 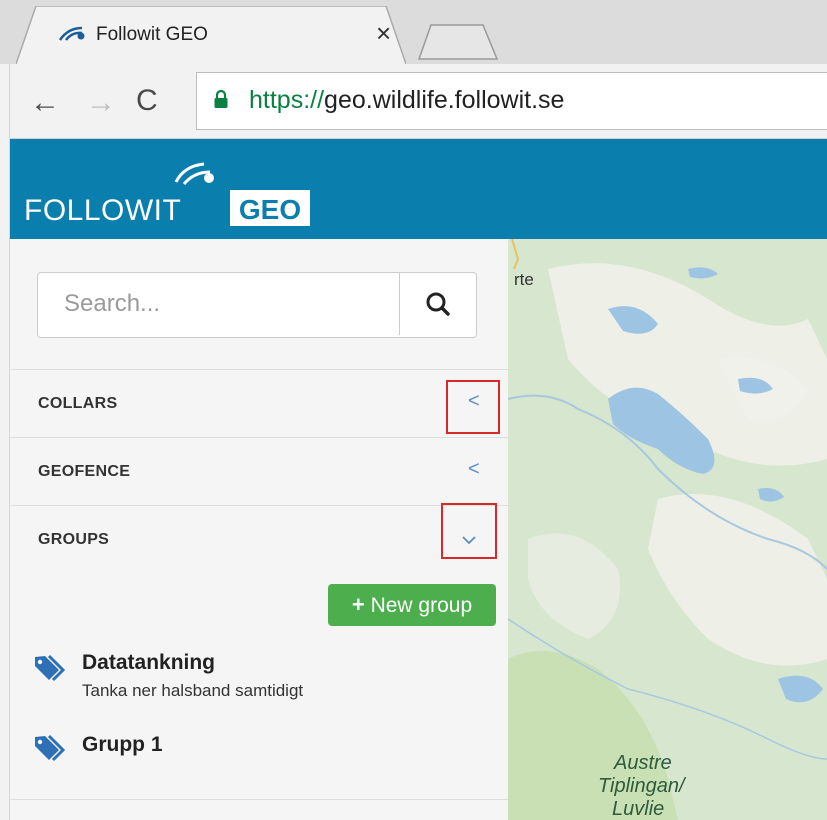 I want to click on map-label: rte, so click(x=524, y=279).